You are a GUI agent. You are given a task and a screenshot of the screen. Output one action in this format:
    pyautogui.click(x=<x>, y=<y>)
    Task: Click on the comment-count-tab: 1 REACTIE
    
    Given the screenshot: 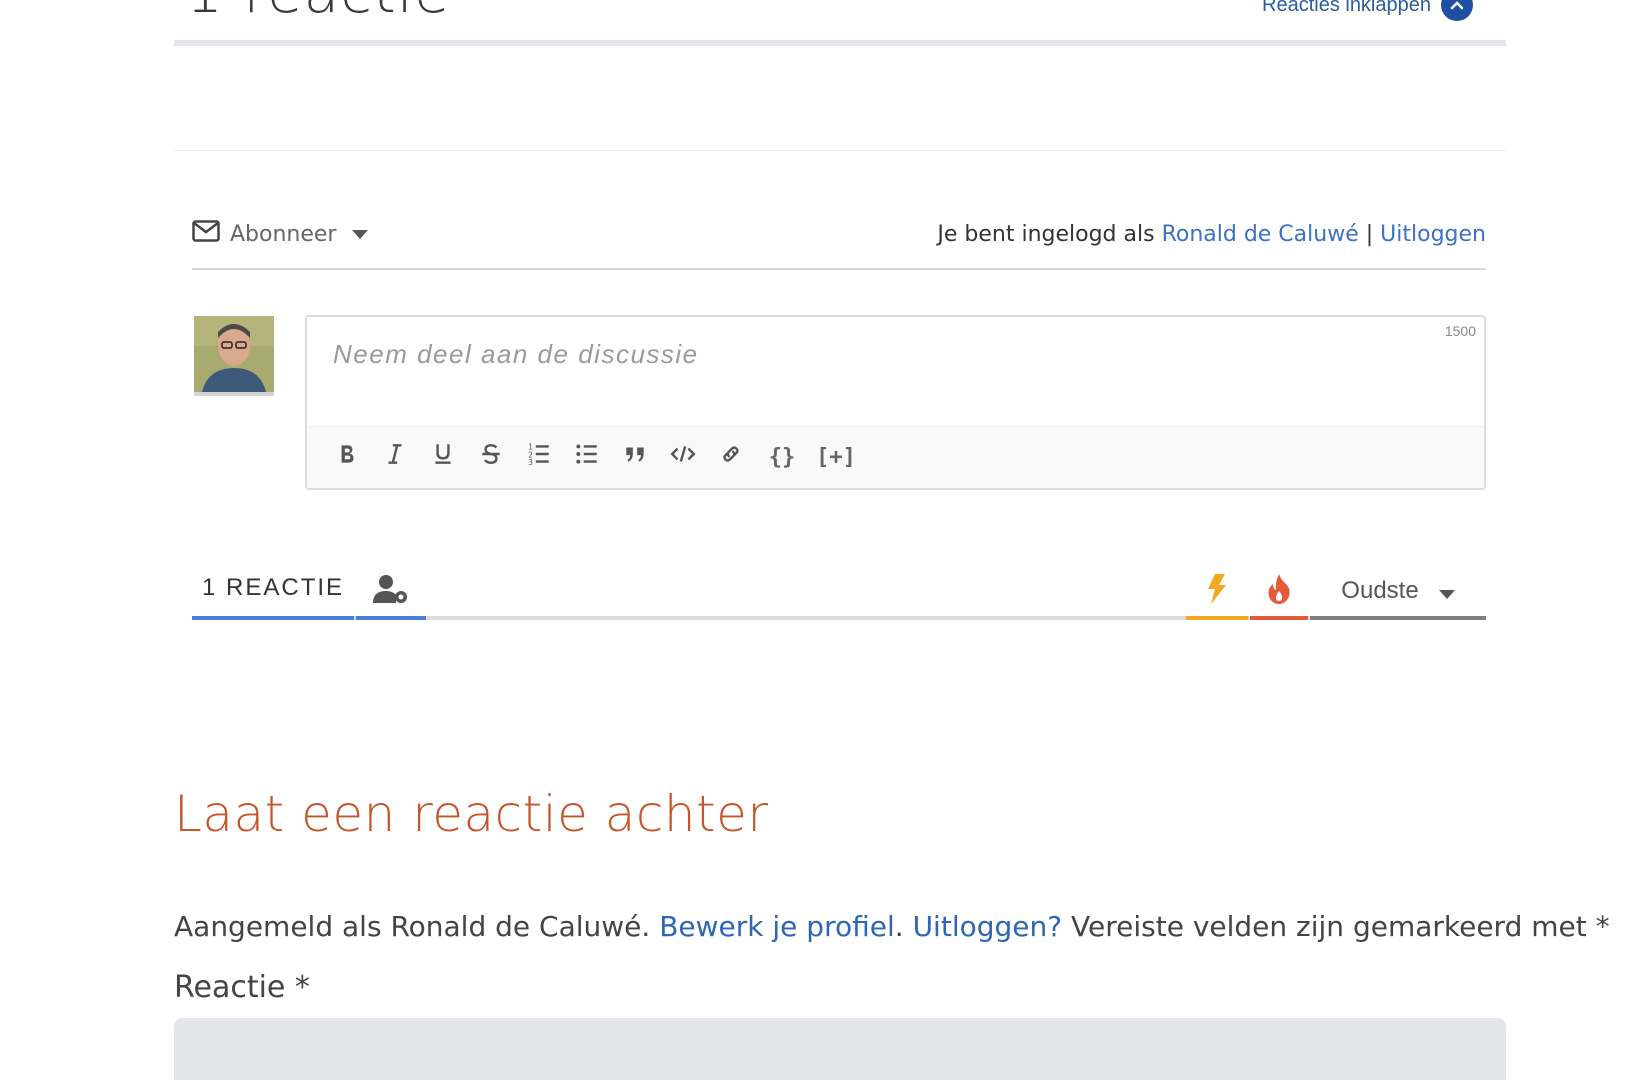 What is the action you would take?
    pyautogui.click(x=273, y=597)
    